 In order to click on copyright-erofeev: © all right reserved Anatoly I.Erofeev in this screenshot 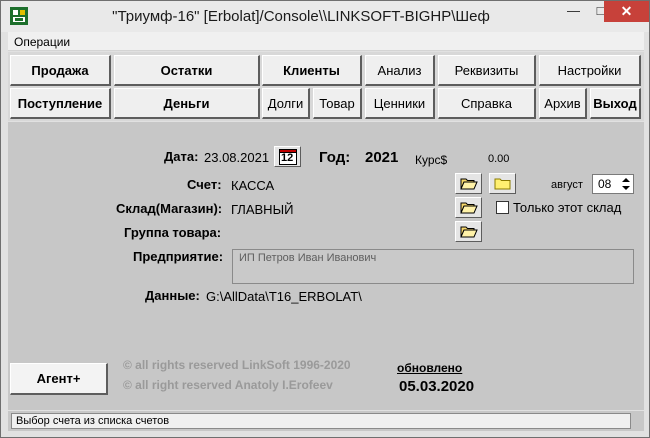, I will do `click(228, 385)`.